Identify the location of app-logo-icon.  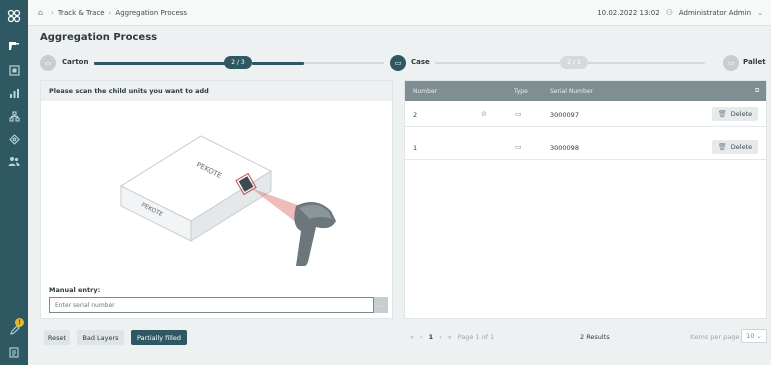
(14, 16).